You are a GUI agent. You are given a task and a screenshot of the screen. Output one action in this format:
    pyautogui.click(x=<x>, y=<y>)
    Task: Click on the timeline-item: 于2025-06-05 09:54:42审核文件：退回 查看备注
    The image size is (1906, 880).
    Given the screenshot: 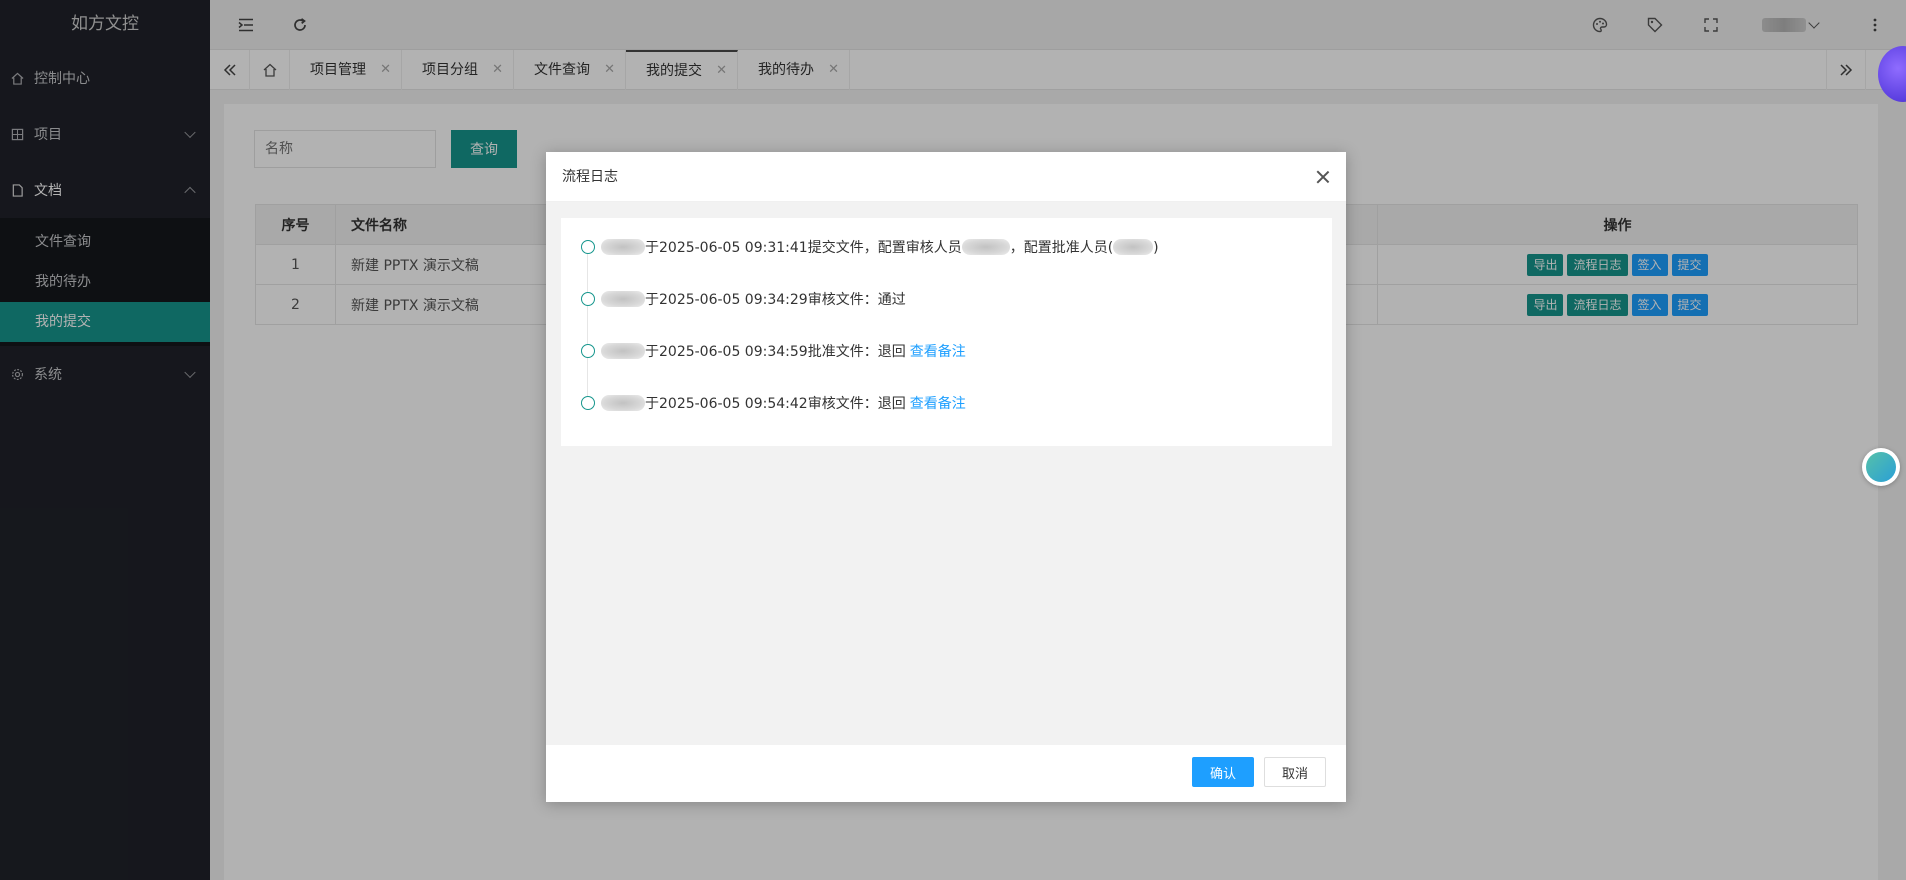 What is the action you would take?
    pyautogui.click(x=951, y=410)
    